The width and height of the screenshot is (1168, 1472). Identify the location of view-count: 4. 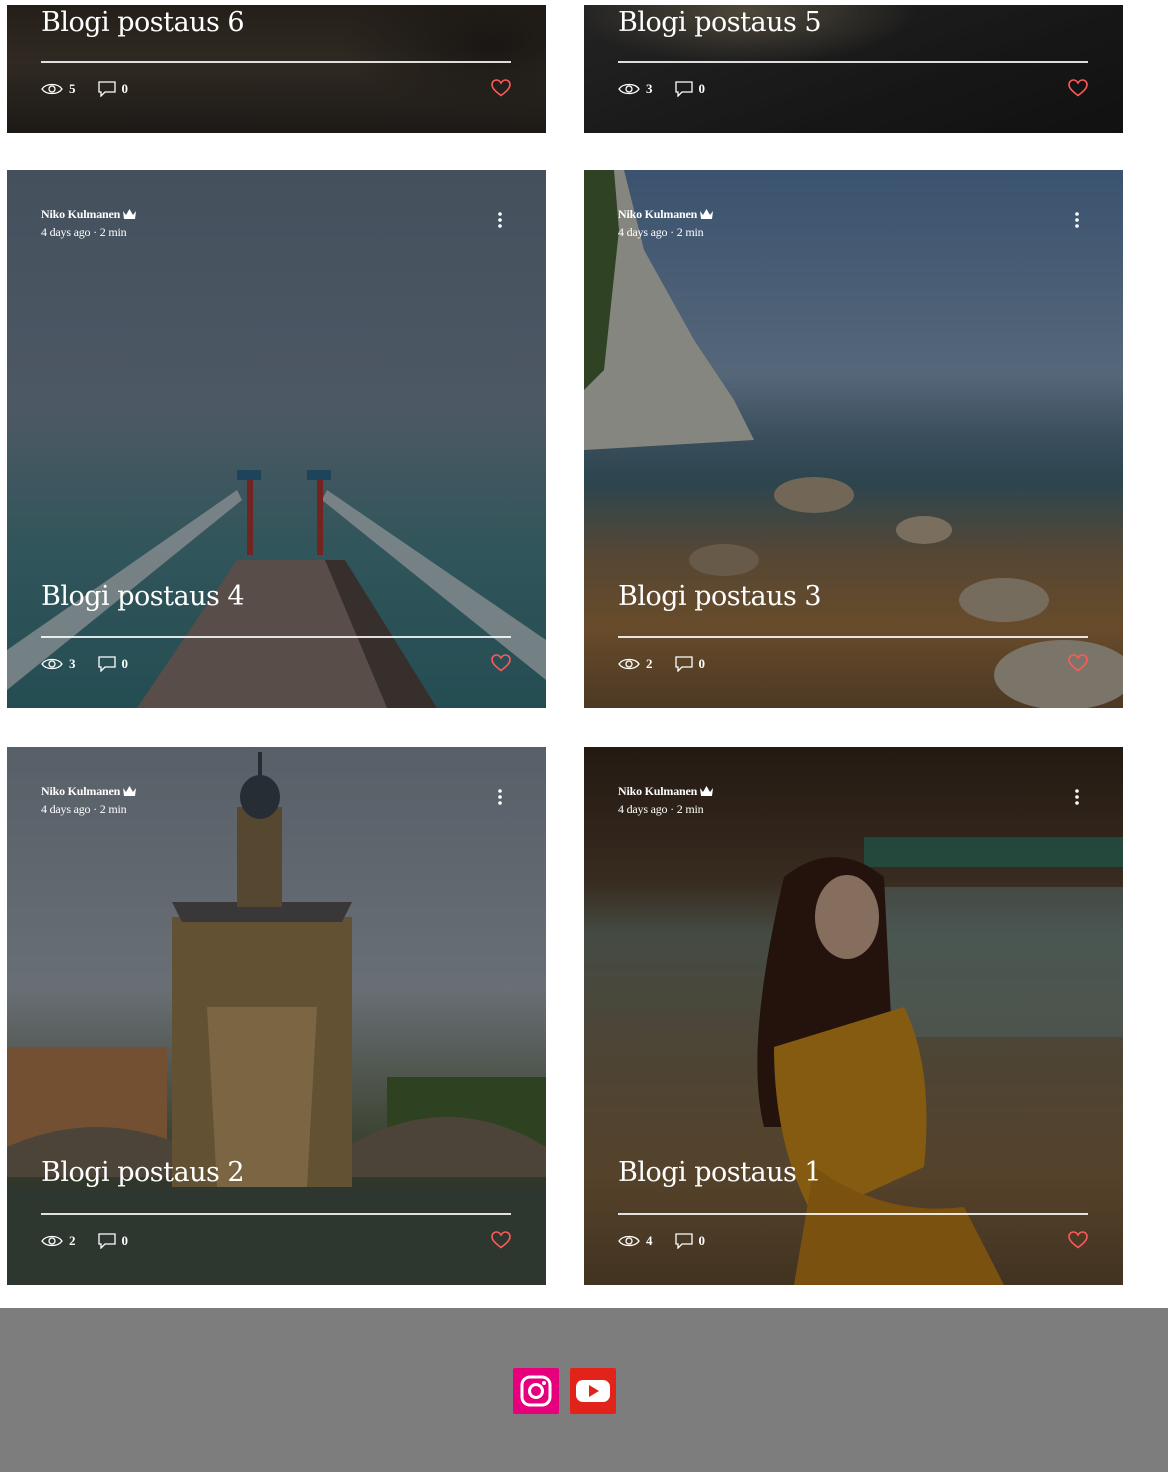
(649, 1240).